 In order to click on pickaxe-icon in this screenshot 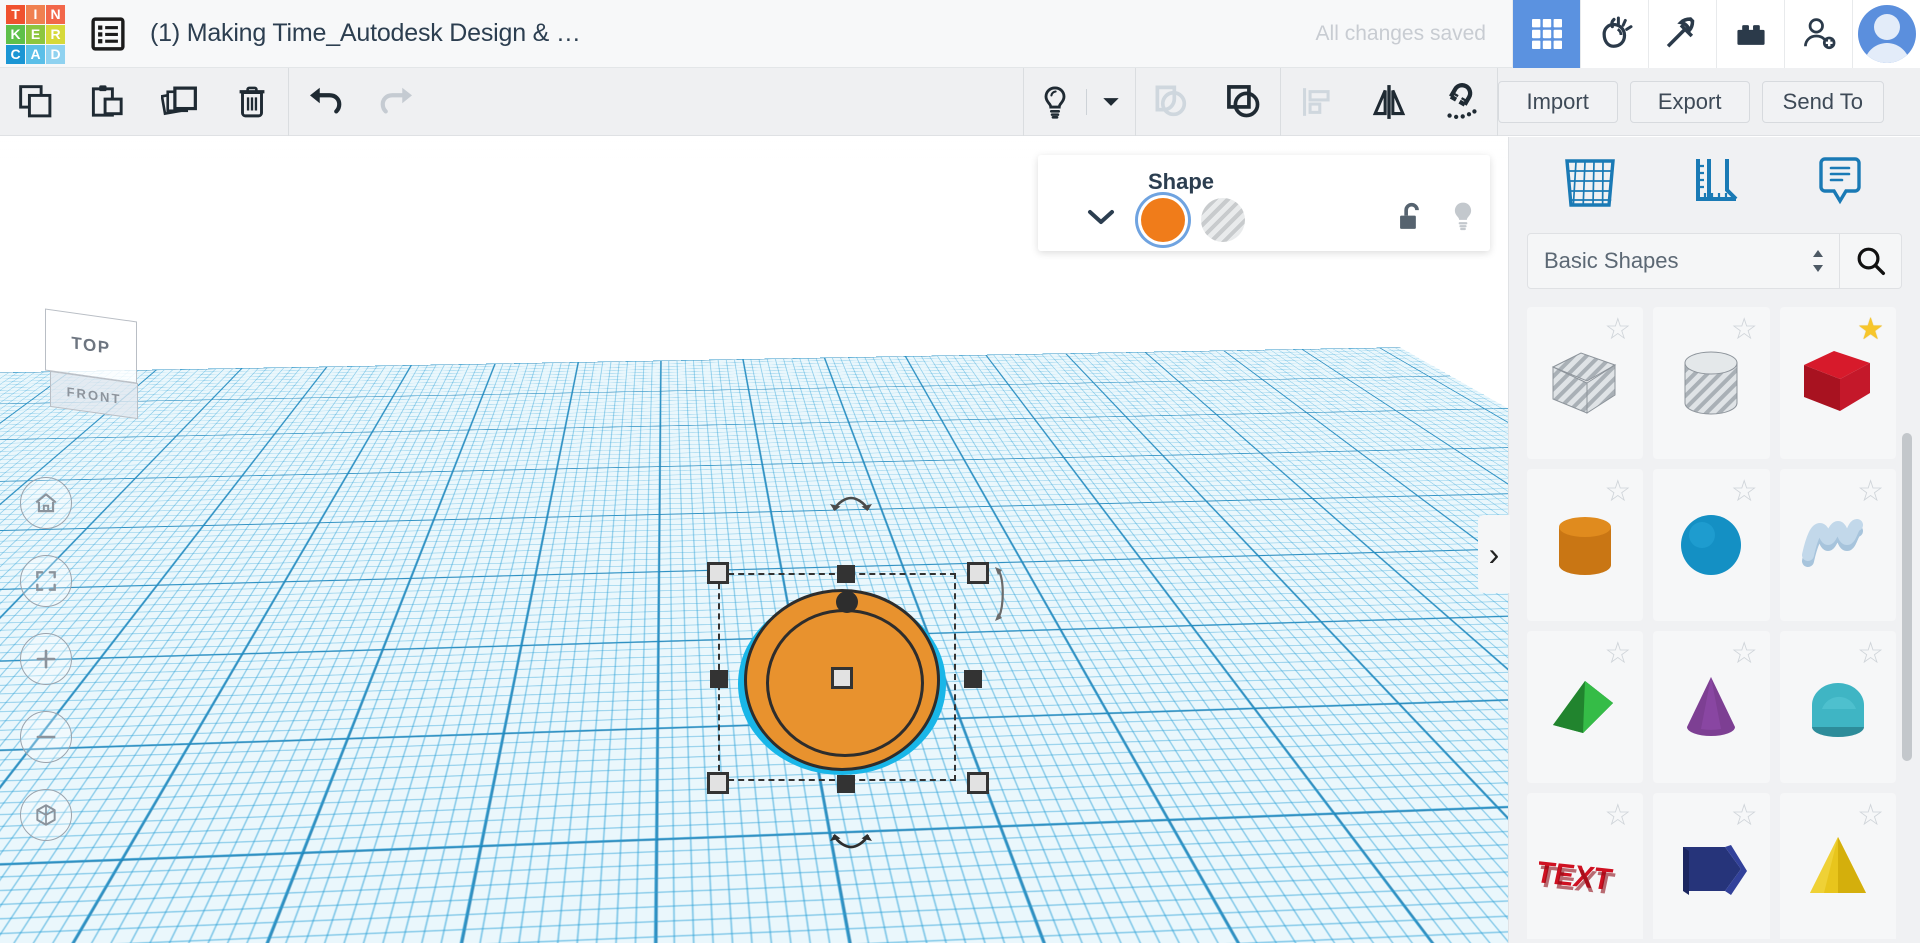, I will do `click(1682, 34)`.